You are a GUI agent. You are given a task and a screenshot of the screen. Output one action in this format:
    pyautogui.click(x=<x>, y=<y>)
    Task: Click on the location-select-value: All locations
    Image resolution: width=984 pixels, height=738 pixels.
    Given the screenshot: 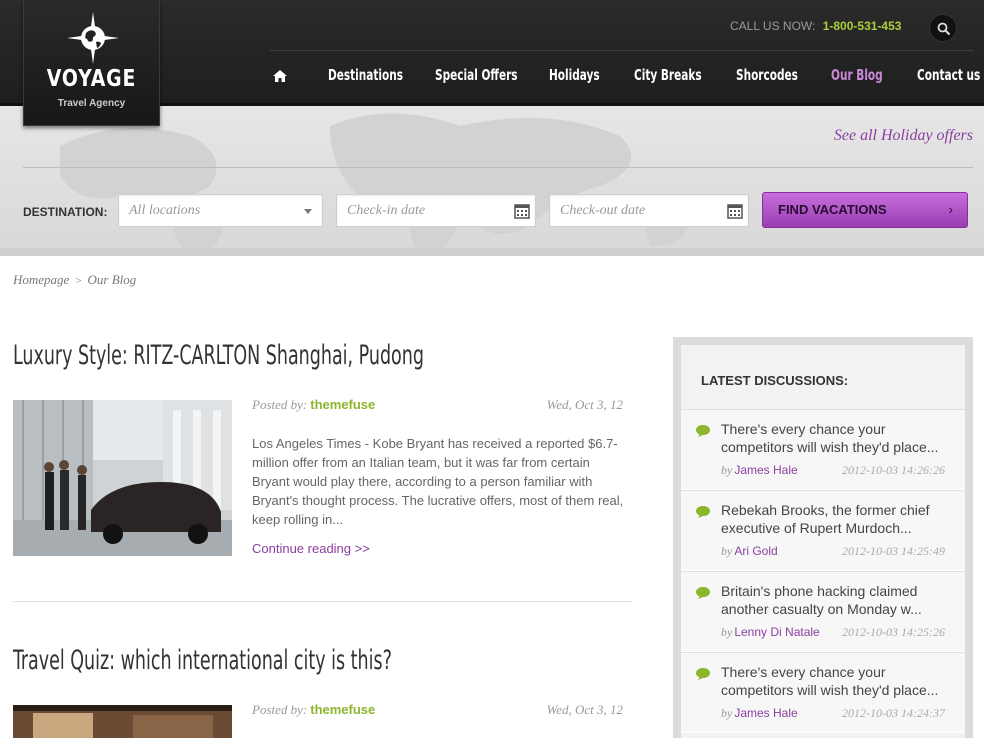 What is the action you would take?
    pyautogui.click(x=165, y=210)
    